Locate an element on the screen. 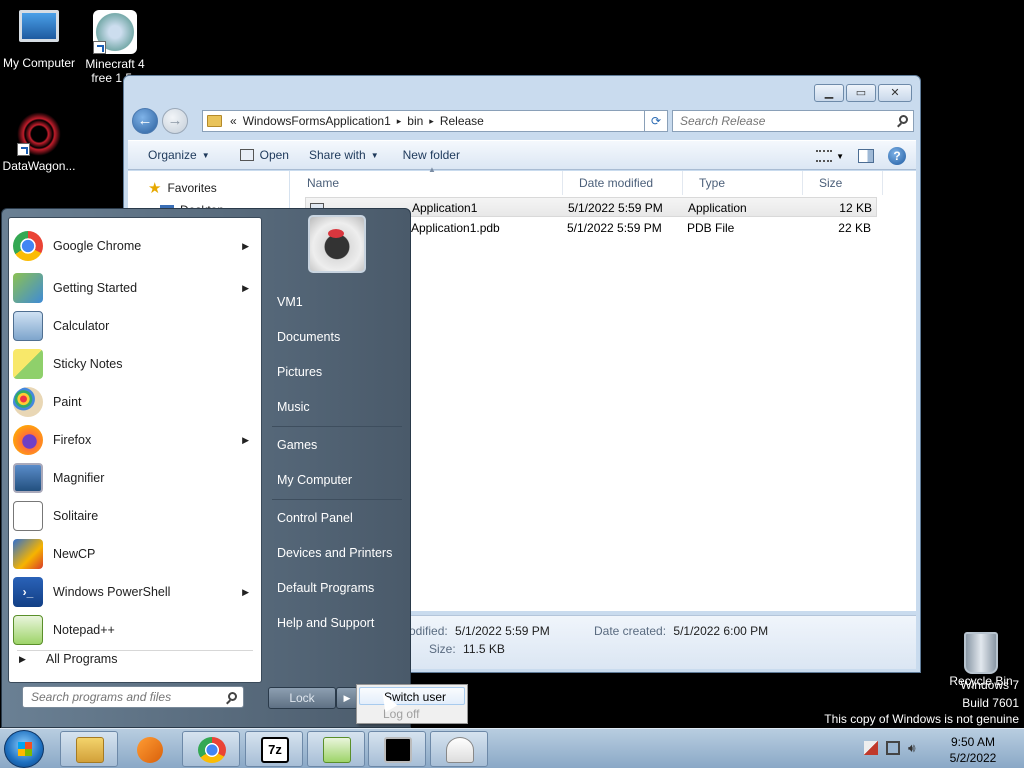  open-icon is located at coordinates (246, 155).